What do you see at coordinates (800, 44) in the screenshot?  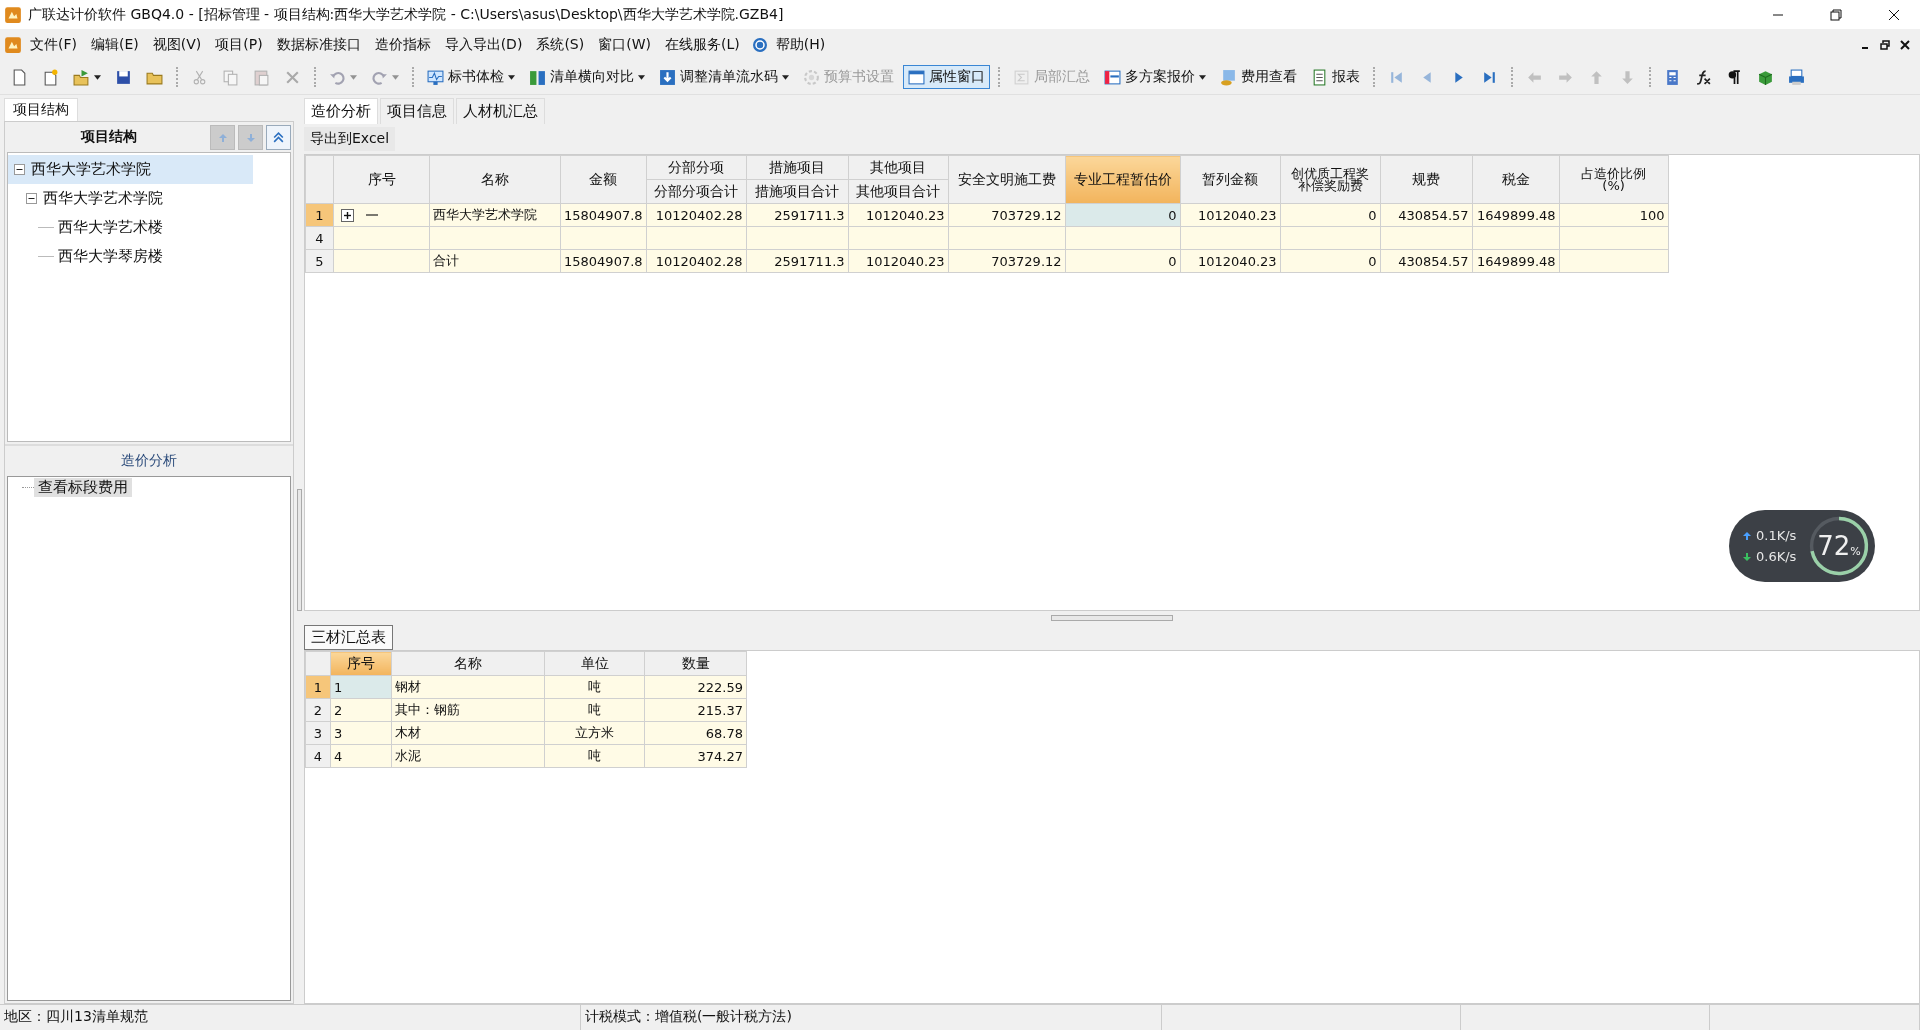 I see `menu-item: 帮助(H)` at bounding box center [800, 44].